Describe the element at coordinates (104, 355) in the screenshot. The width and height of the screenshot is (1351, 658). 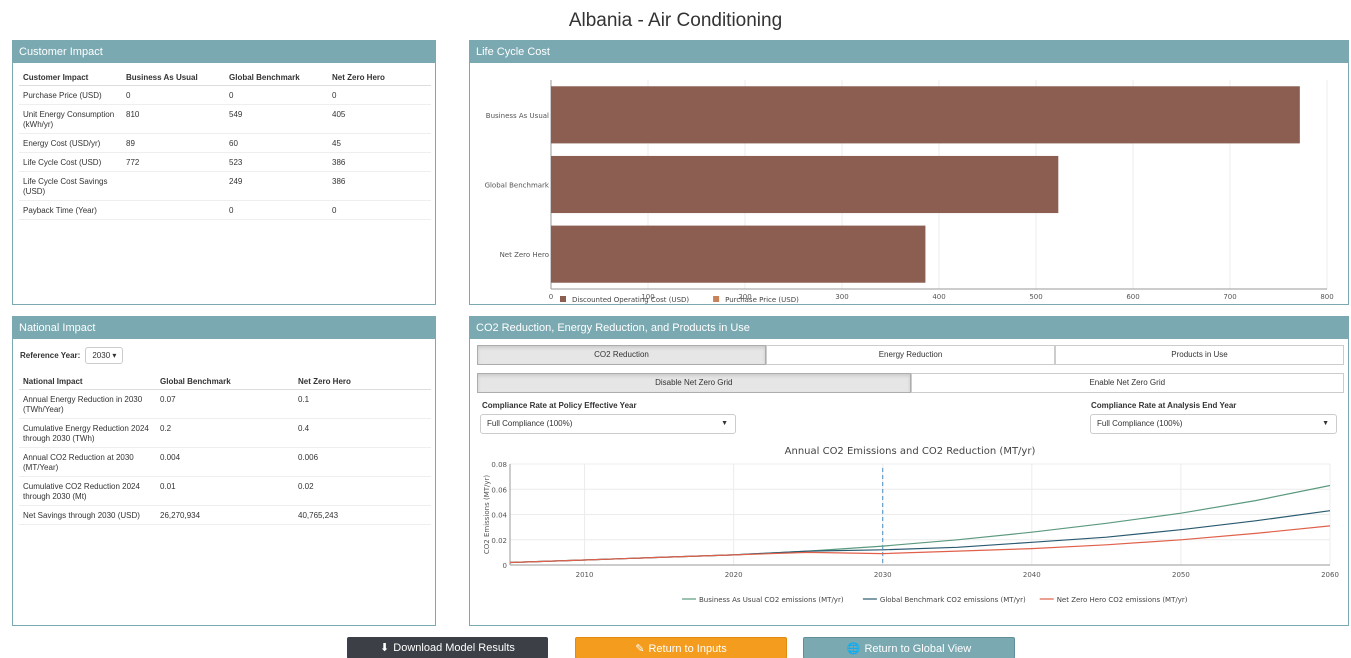
I see `reference-year-select: 2030 ▾` at that location.